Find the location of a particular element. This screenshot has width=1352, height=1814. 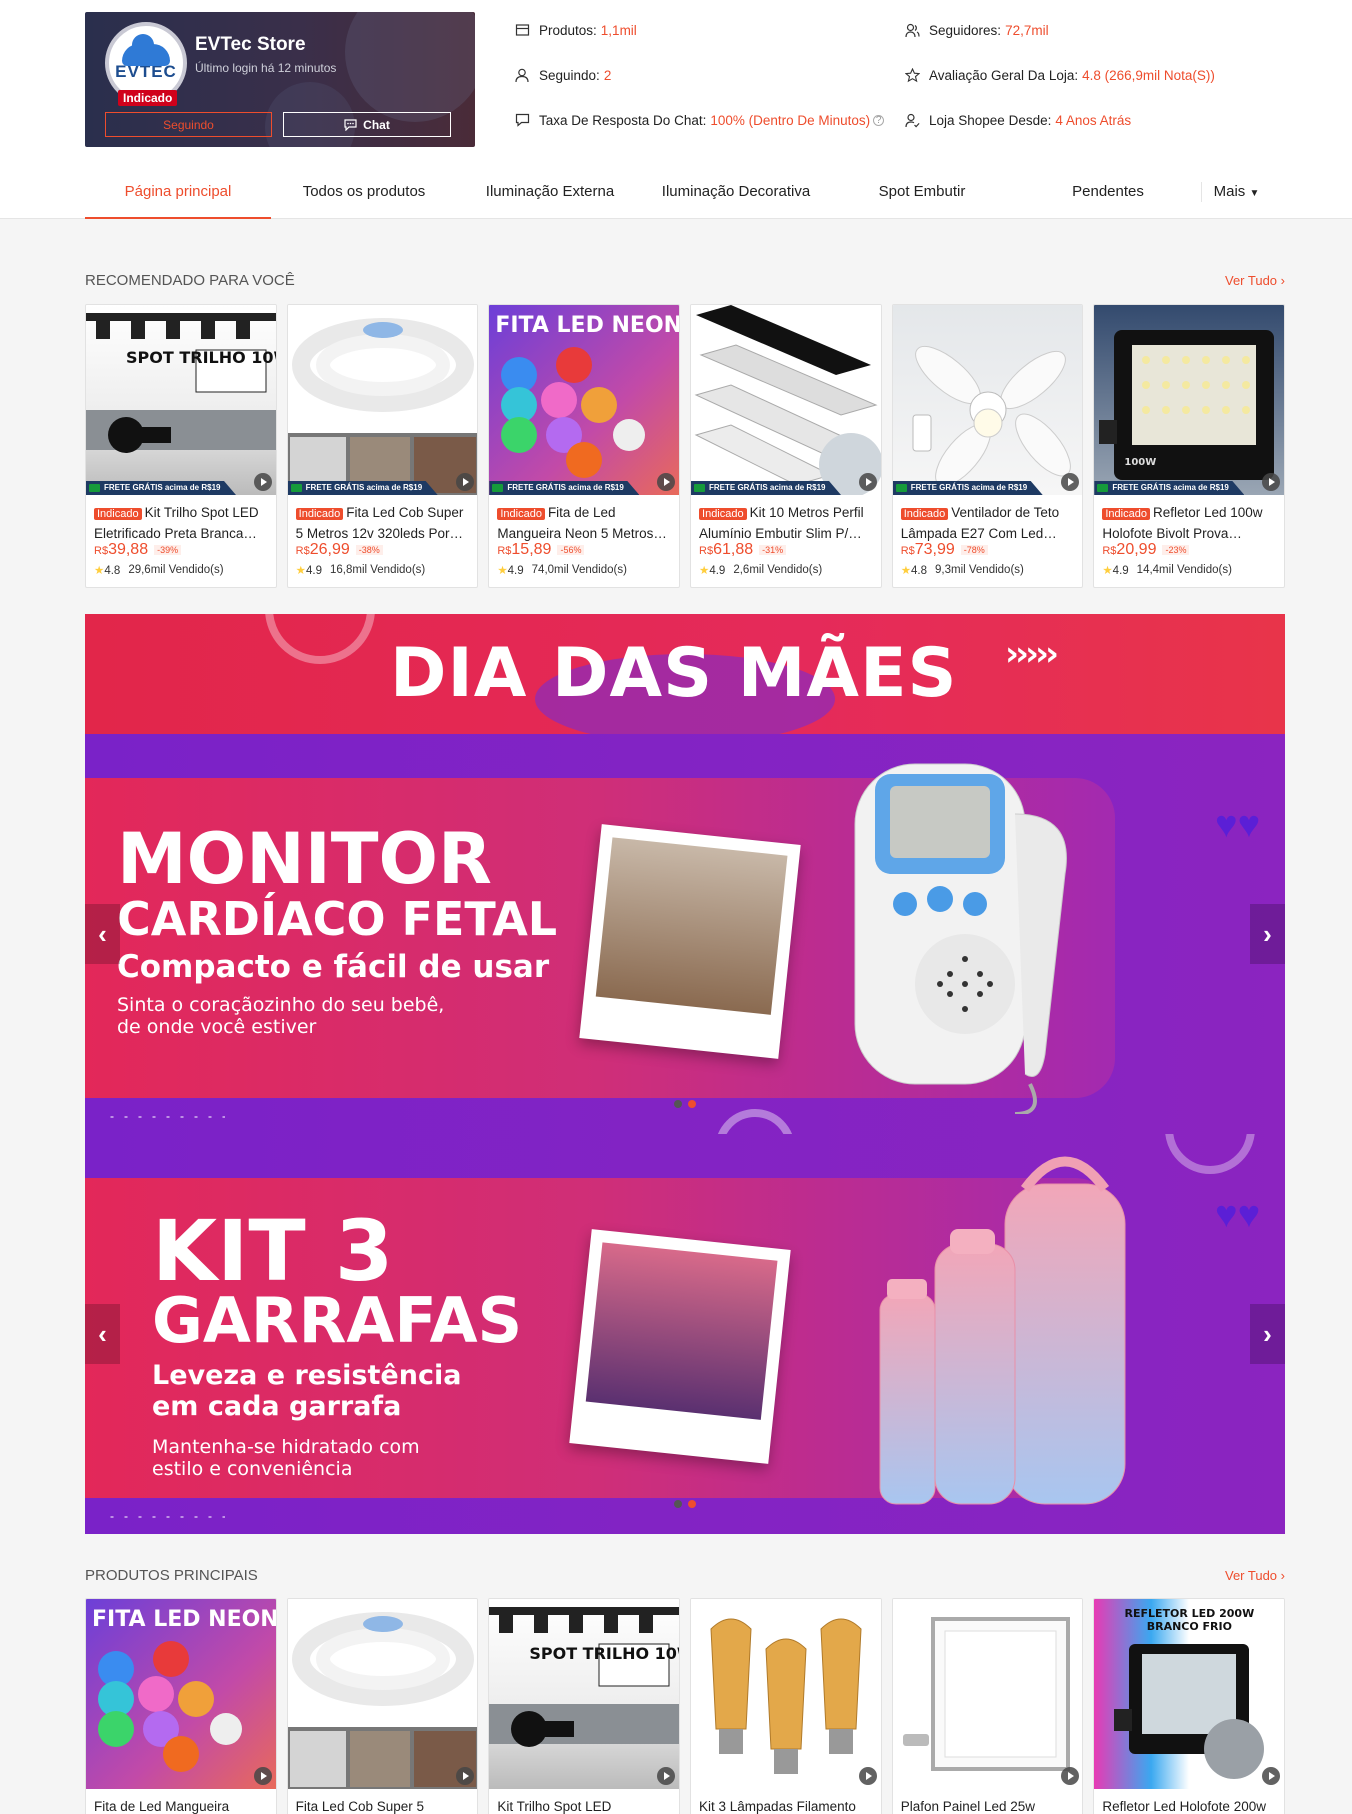

price-value: 15,89 is located at coordinates (531, 549).